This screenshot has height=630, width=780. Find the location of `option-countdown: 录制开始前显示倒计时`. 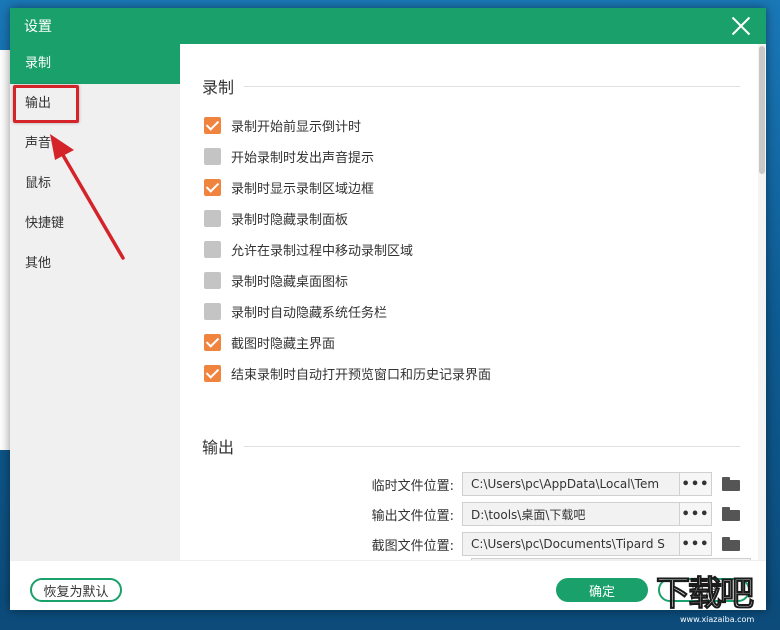

option-countdown: 录制开始前显示倒计时 is located at coordinates (347, 125).